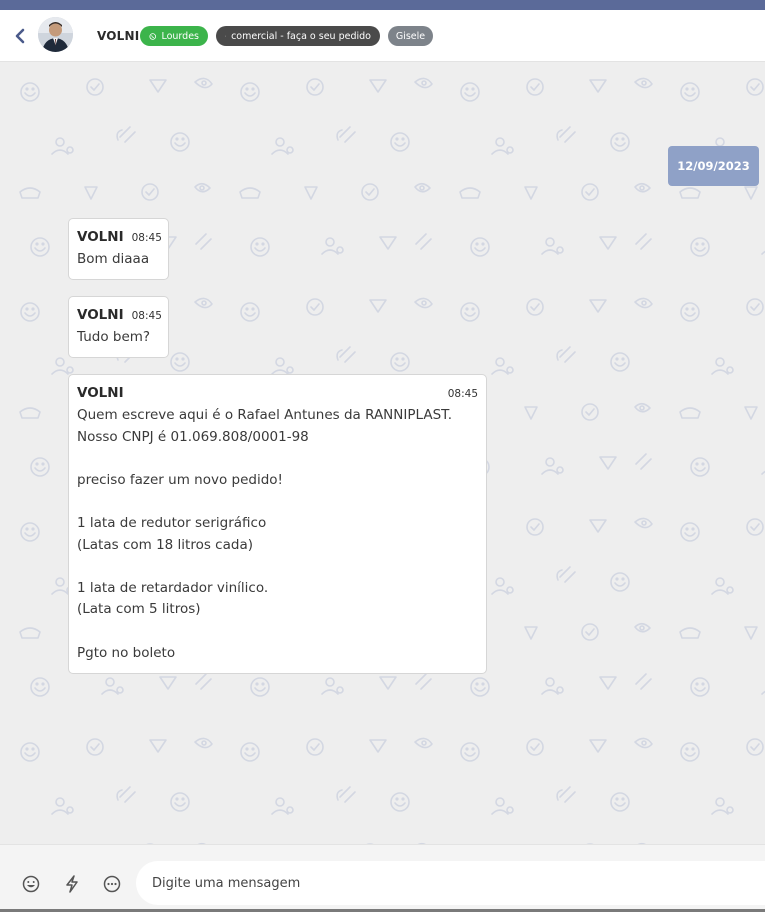 The height and width of the screenshot is (912, 765). I want to click on more-icon, so click(112, 884).